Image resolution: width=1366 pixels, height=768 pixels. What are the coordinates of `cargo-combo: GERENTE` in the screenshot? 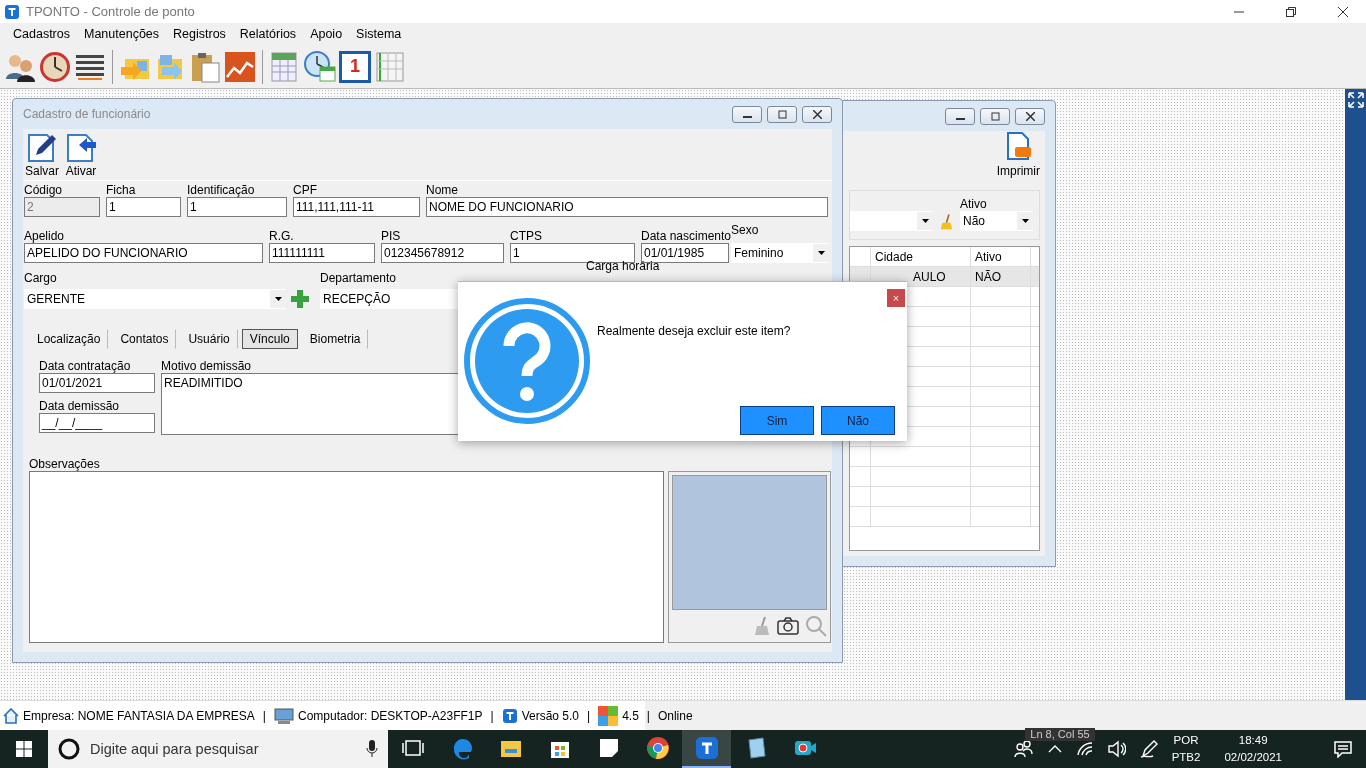 It's located at (155, 299).